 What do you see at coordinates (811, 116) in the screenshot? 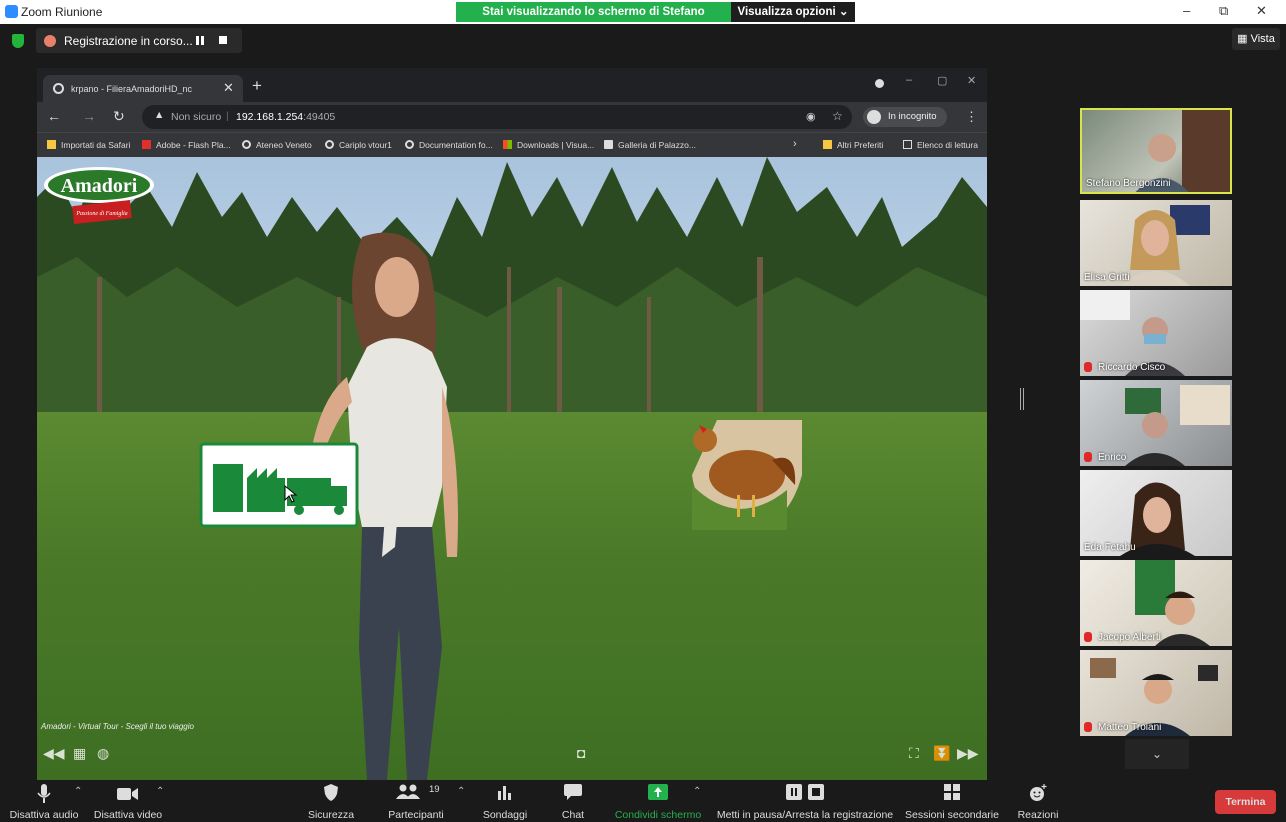
I see `tracking-eye-icon: ◉` at bounding box center [811, 116].